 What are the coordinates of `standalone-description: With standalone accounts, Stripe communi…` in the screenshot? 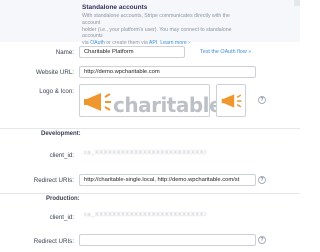 It's located at (157, 30).